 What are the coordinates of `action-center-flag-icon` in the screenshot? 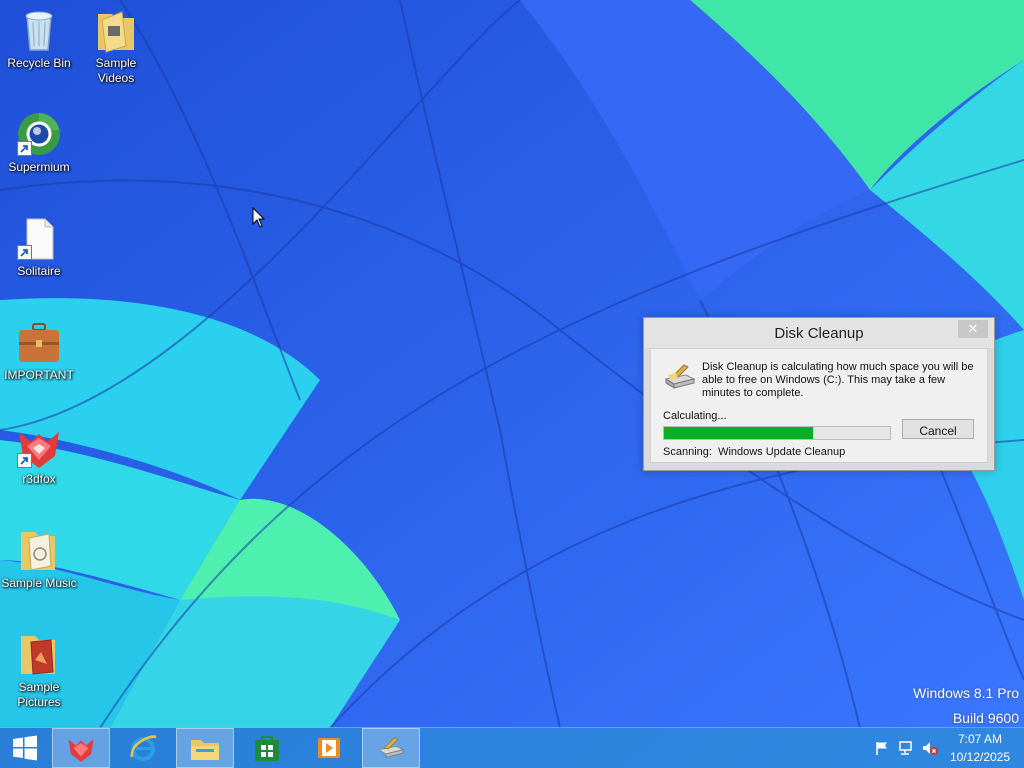 It's located at (882, 748).